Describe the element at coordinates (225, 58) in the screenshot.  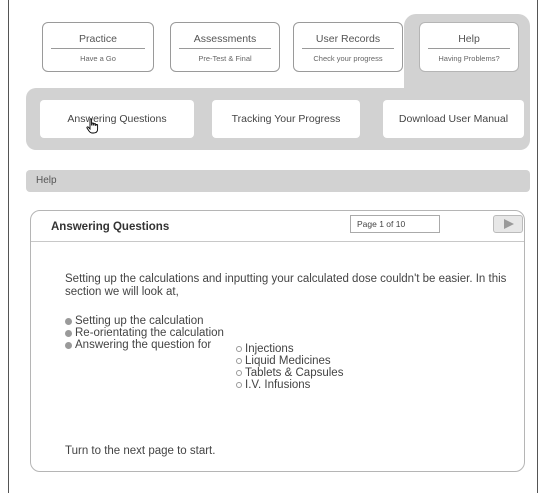
I see `nav-assessments-subtitle: Pre-Test & Final` at that location.